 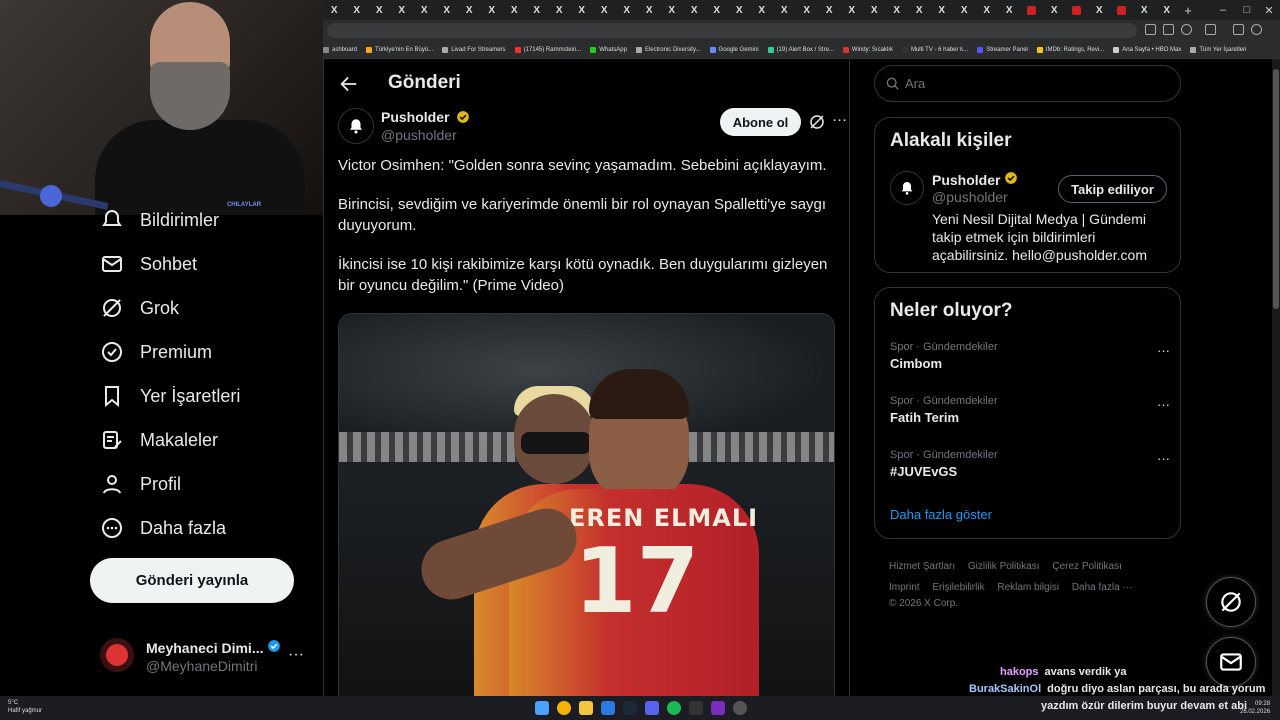 I want to click on related-handle: @pusholder, so click(x=970, y=197).